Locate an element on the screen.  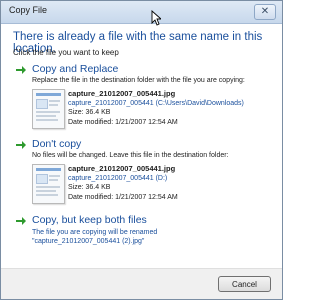
window-title: Copy File is located at coordinates (28, 10).